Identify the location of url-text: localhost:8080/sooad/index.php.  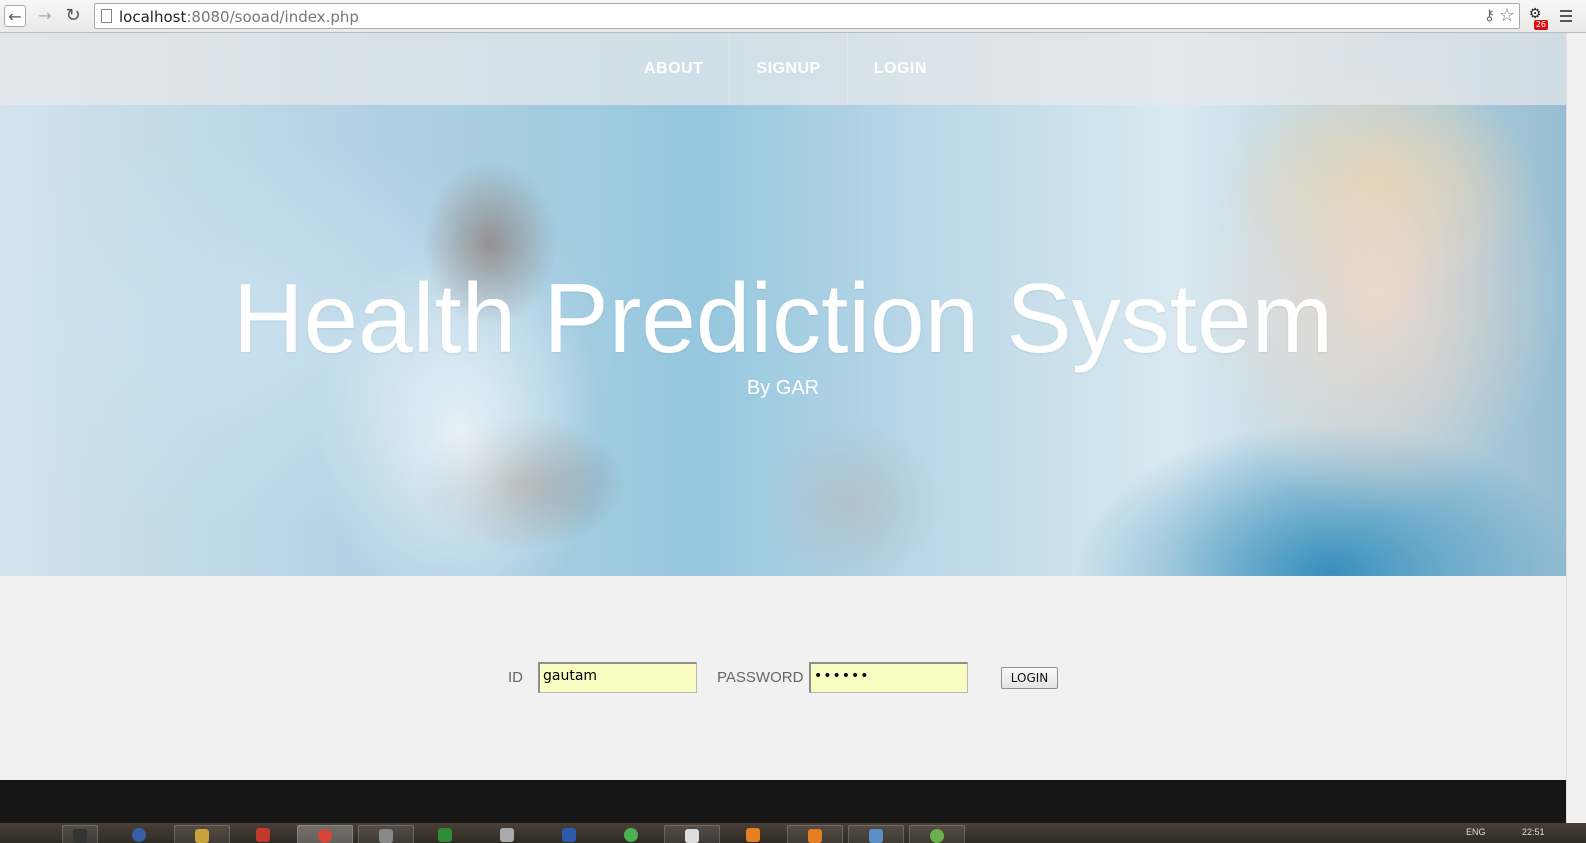
(239, 17).